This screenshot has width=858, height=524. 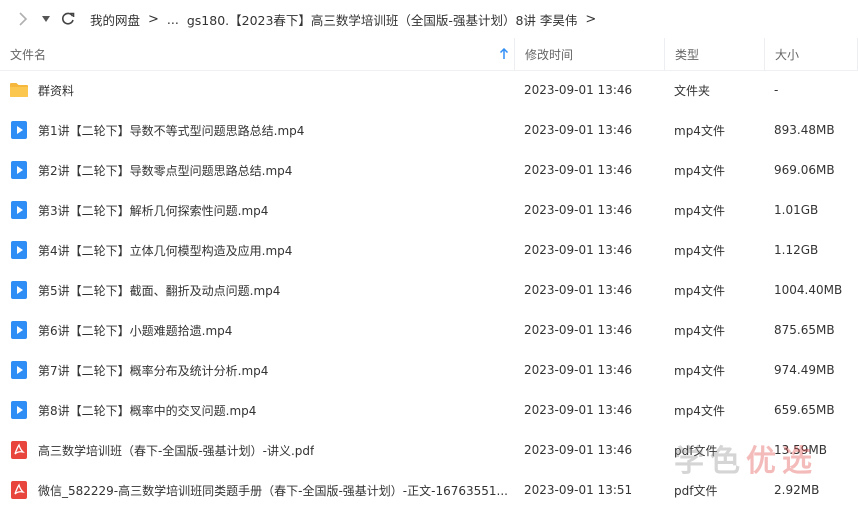 I want to click on column-header-size: 大小, so click(x=811, y=54).